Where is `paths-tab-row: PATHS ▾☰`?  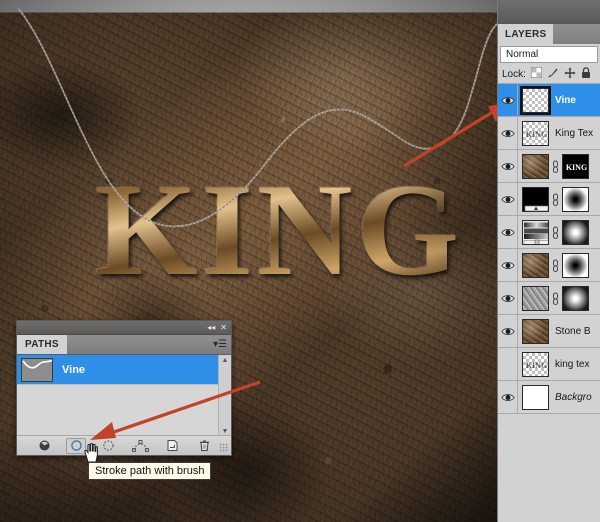 paths-tab-row: PATHS ▾☰ is located at coordinates (124, 345).